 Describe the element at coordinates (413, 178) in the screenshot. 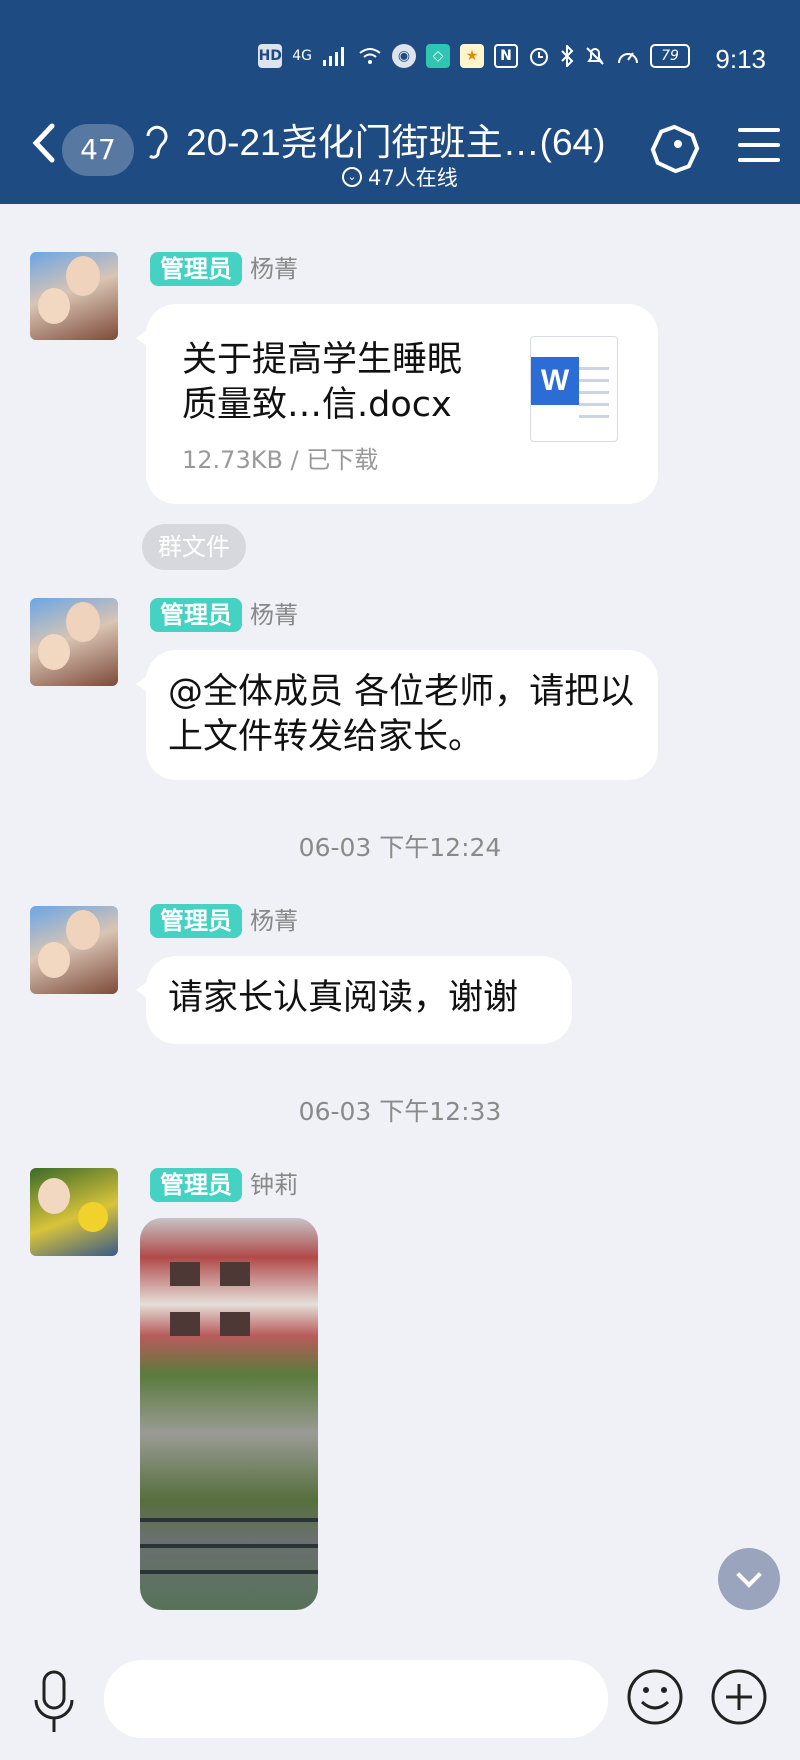

I see `online-count-label: 47人在线` at that location.